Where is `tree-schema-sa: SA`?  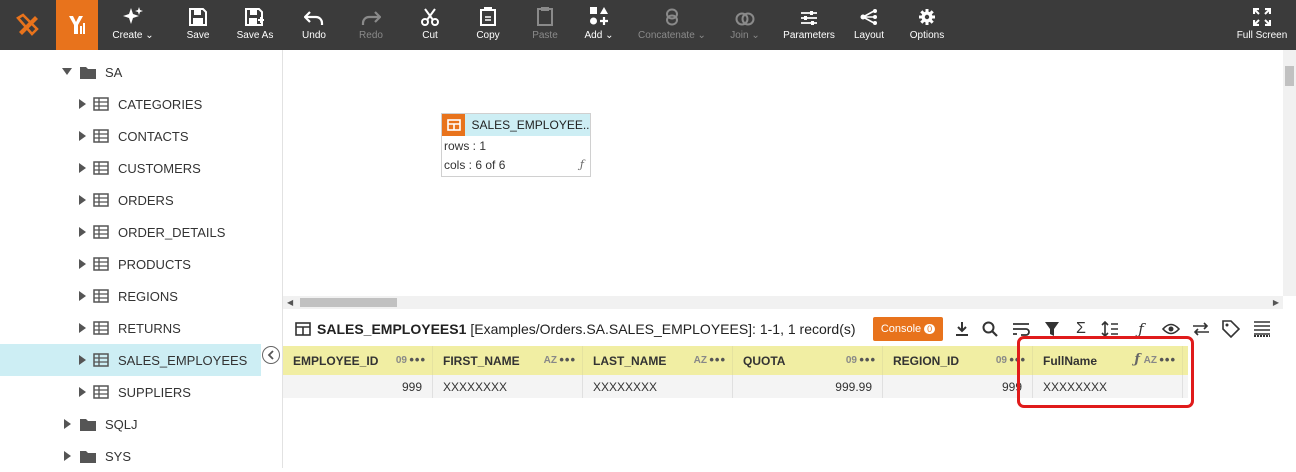 tree-schema-sa: SA is located at coordinates (130, 72).